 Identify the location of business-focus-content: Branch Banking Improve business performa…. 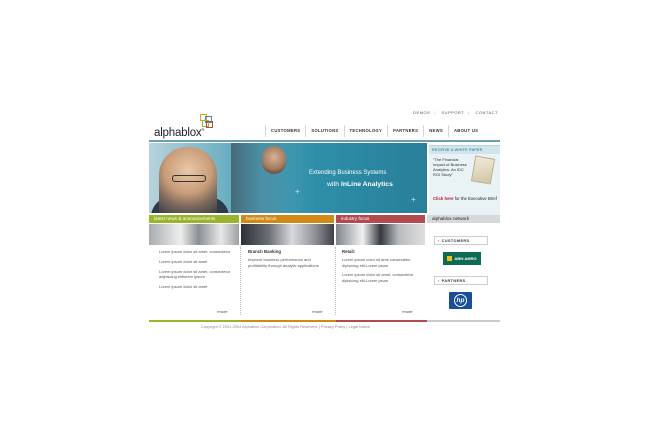
(288, 260).